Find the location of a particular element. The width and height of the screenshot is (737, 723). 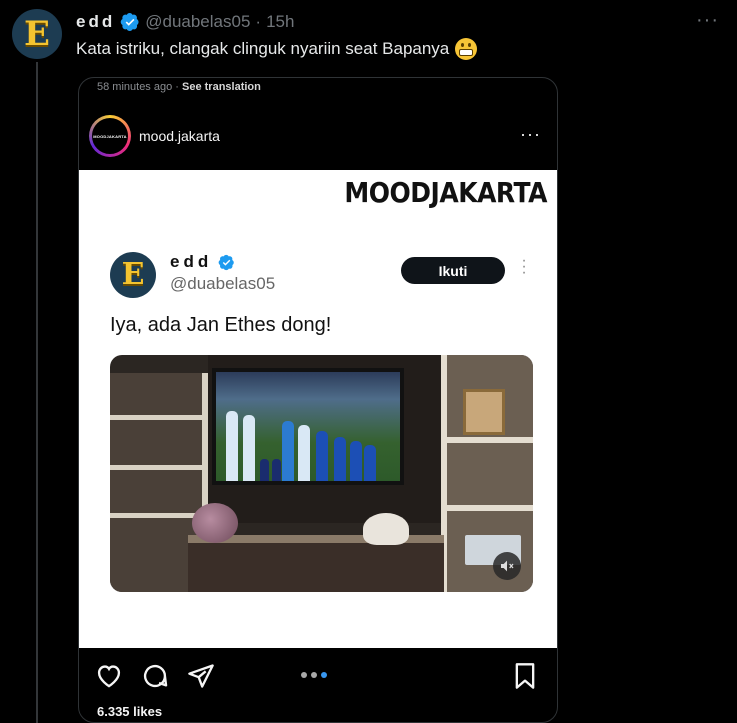

inner-display-name-text: edd is located at coordinates (191, 261).